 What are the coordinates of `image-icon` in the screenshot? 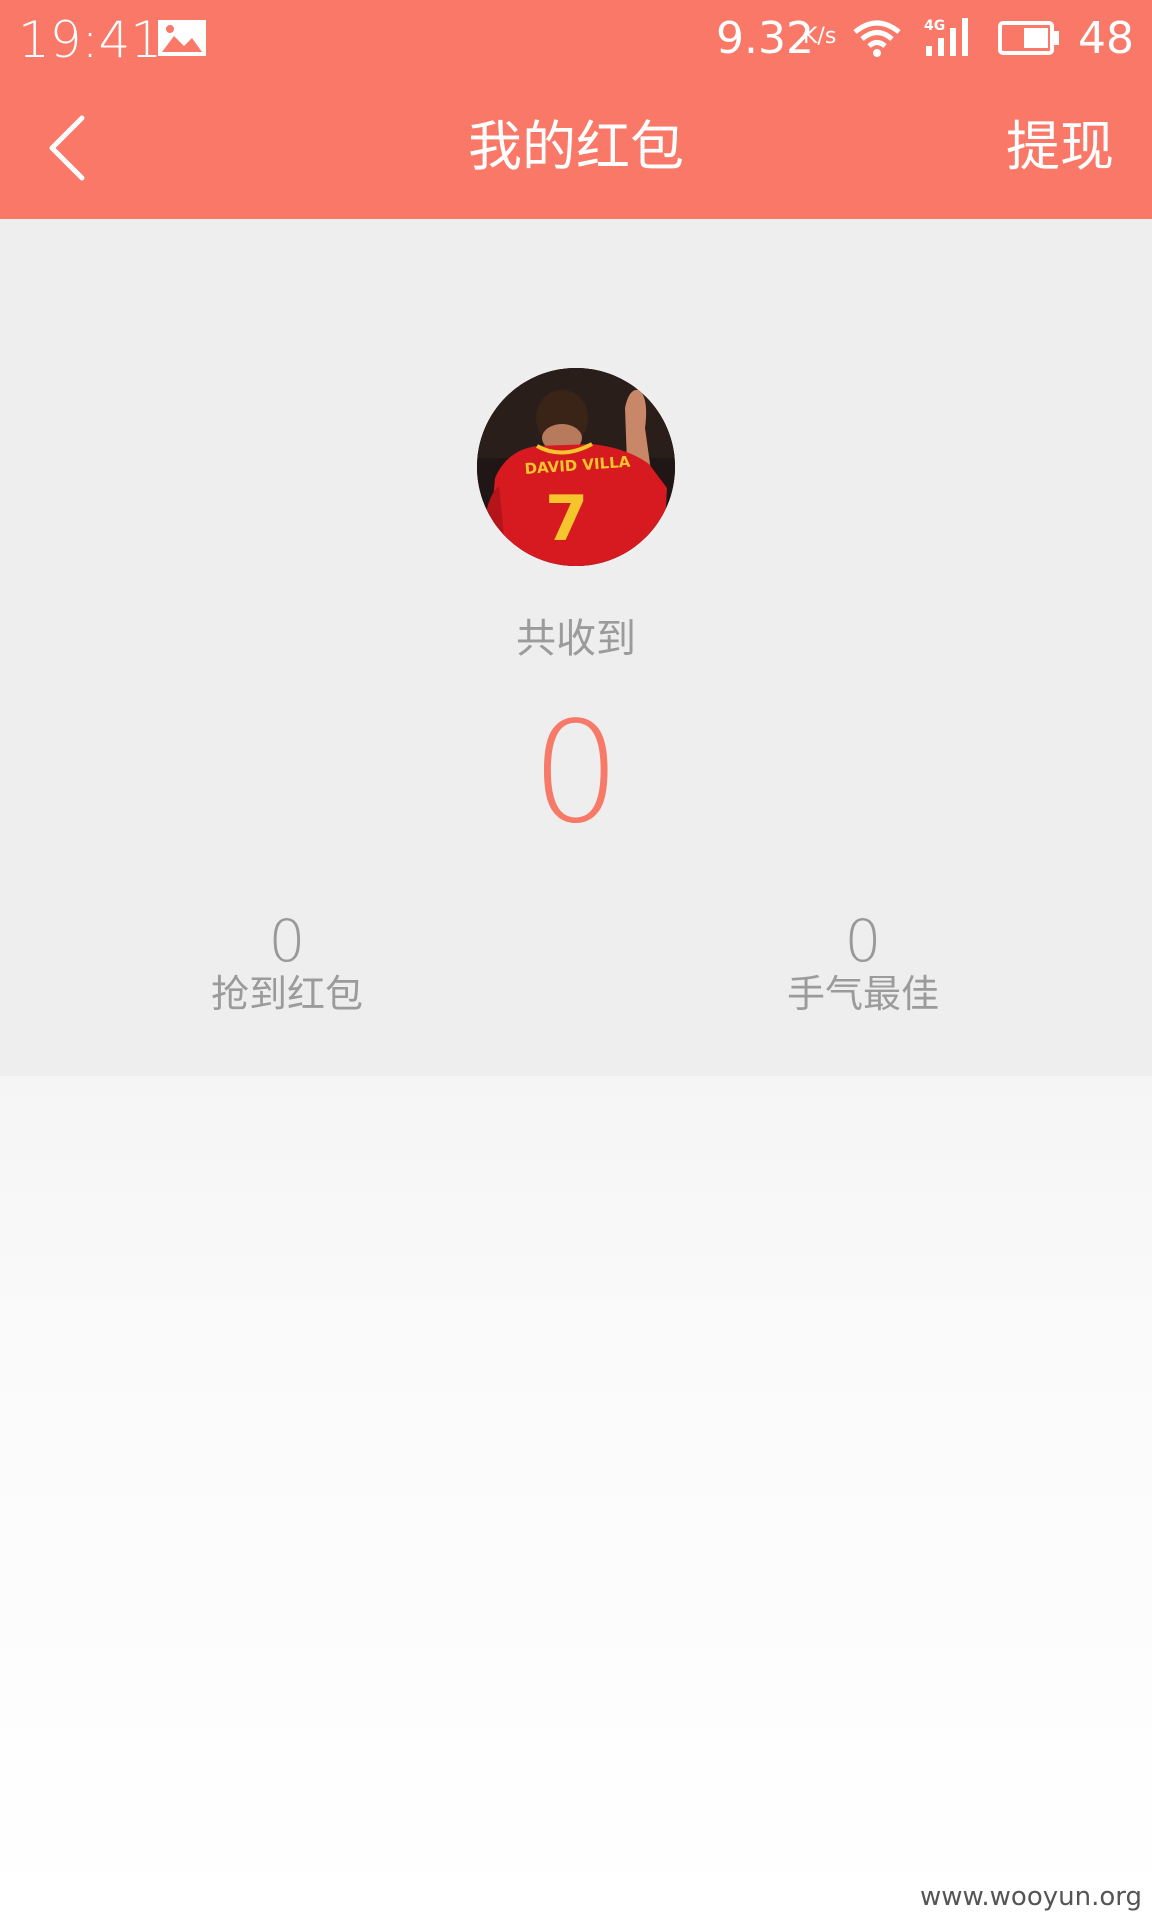 It's located at (182, 38).